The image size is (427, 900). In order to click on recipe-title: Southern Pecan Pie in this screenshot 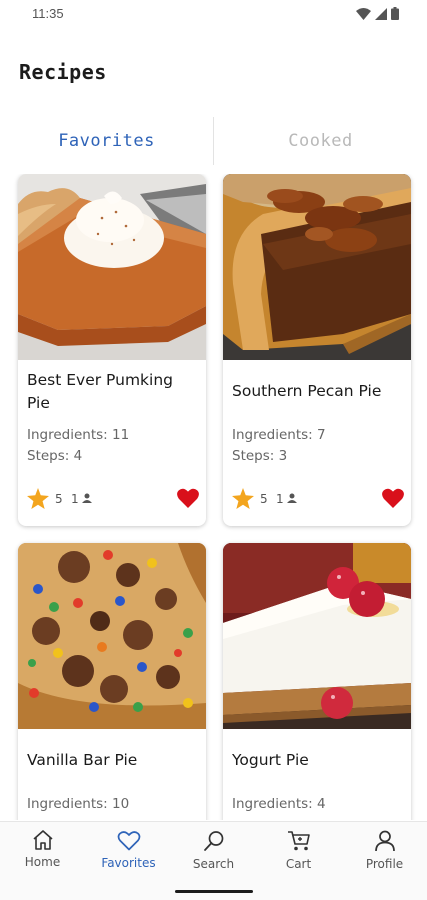, I will do `click(307, 391)`.